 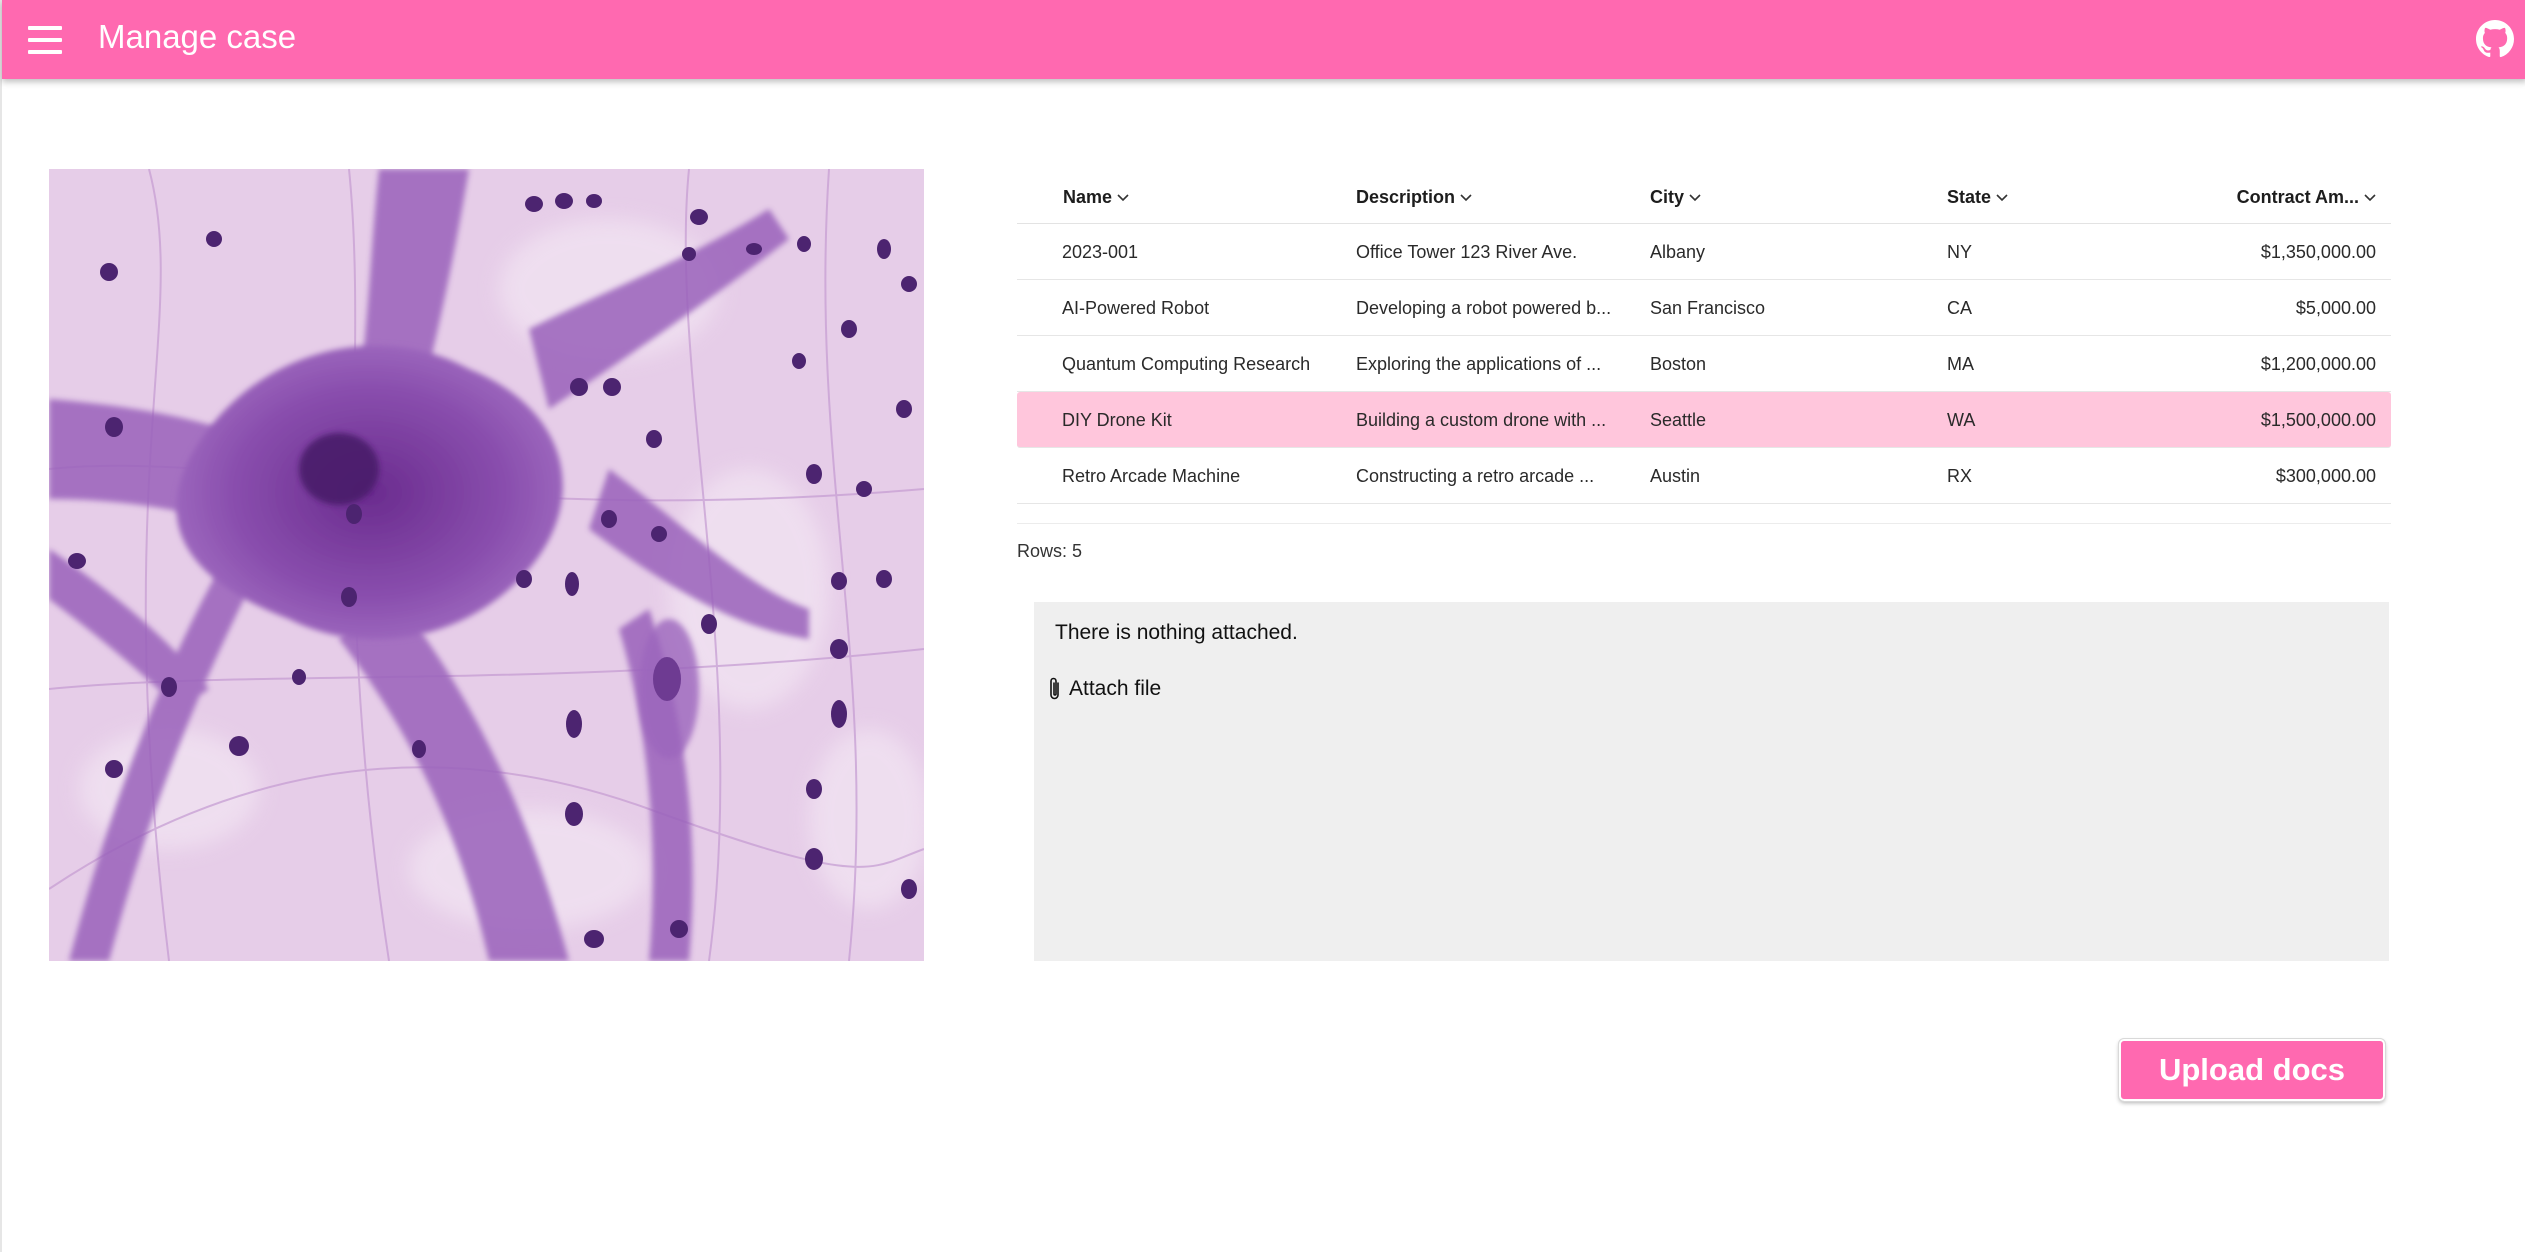 What do you see at coordinates (1678, 420) in the screenshot?
I see `cell-city: Seattle` at bounding box center [1678, 420].